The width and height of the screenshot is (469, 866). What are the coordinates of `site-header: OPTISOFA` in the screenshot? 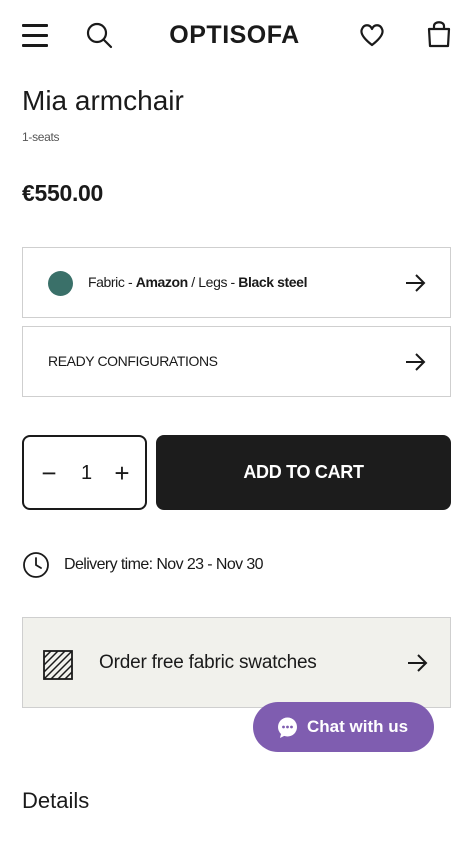 It's located at (234, 35).